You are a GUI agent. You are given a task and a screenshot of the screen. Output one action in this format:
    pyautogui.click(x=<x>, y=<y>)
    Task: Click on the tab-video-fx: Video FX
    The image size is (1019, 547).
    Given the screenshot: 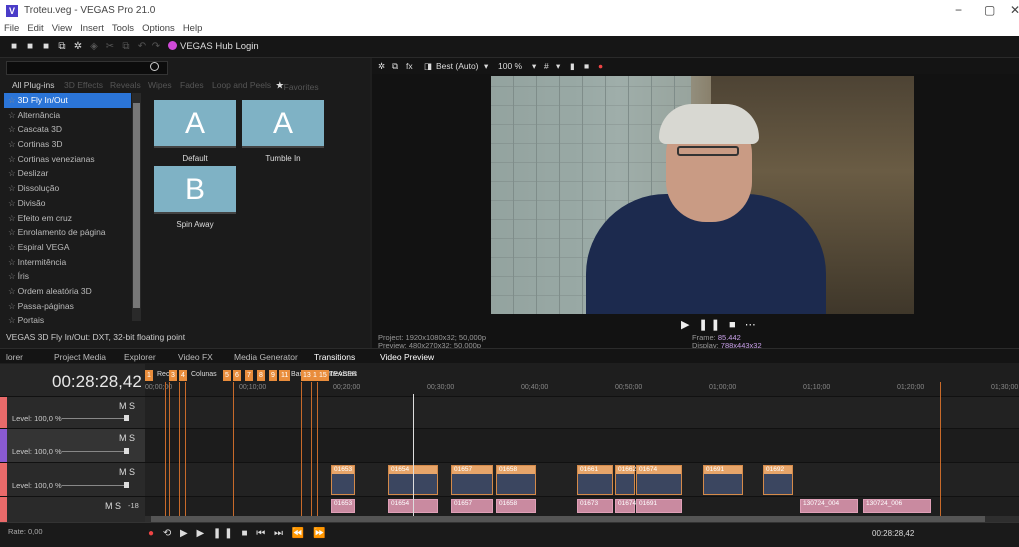 What is the action you would take?
    pyautogui.click(x=195, y=357)
    